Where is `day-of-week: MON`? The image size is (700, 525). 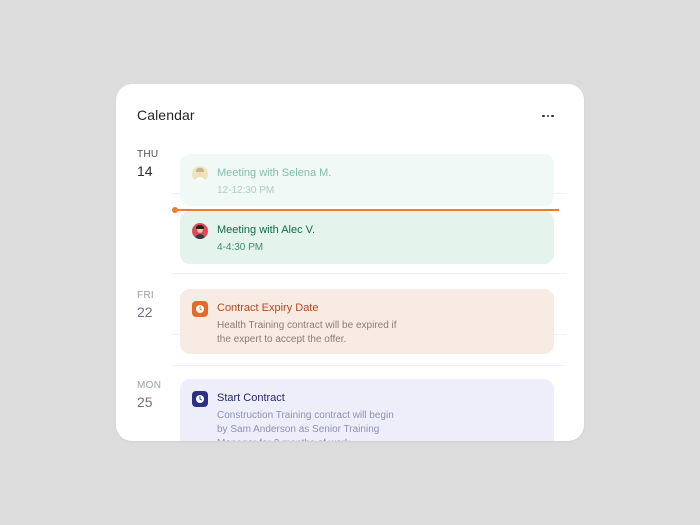
day-of-week: MON is located at coordinates (149, 385).